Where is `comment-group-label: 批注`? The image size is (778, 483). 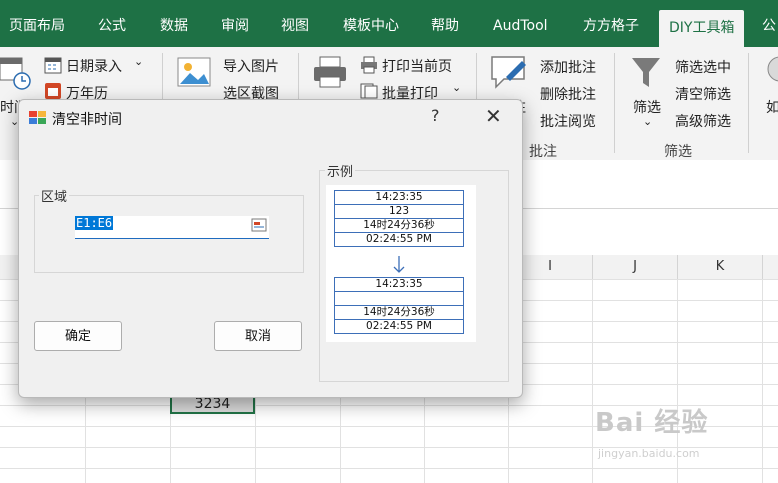 comment-group-label: 批注 is located at coordinates (543, 152).